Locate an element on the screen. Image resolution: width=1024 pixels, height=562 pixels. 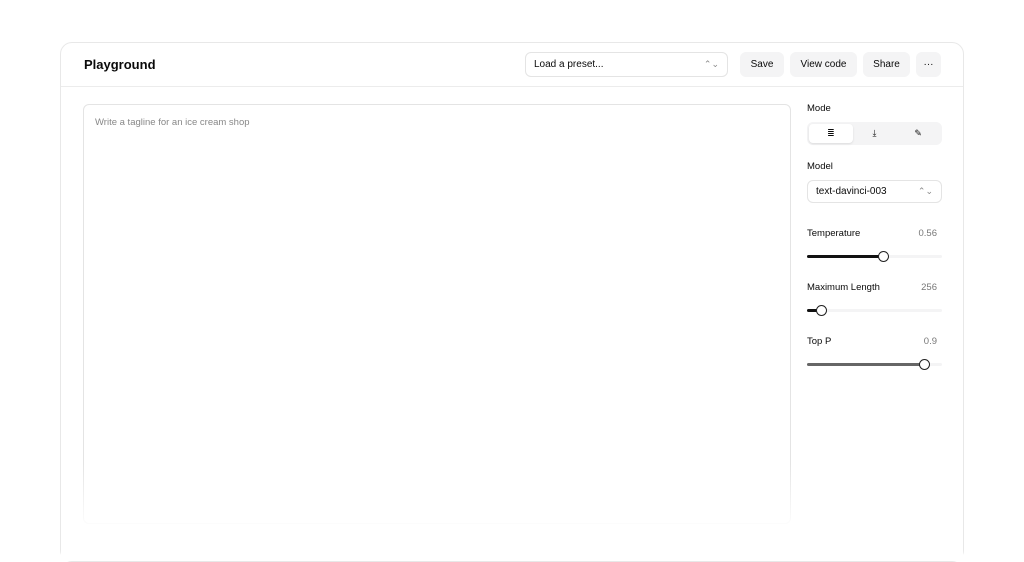
page-title: Playground is located at coordinates (120, 64).